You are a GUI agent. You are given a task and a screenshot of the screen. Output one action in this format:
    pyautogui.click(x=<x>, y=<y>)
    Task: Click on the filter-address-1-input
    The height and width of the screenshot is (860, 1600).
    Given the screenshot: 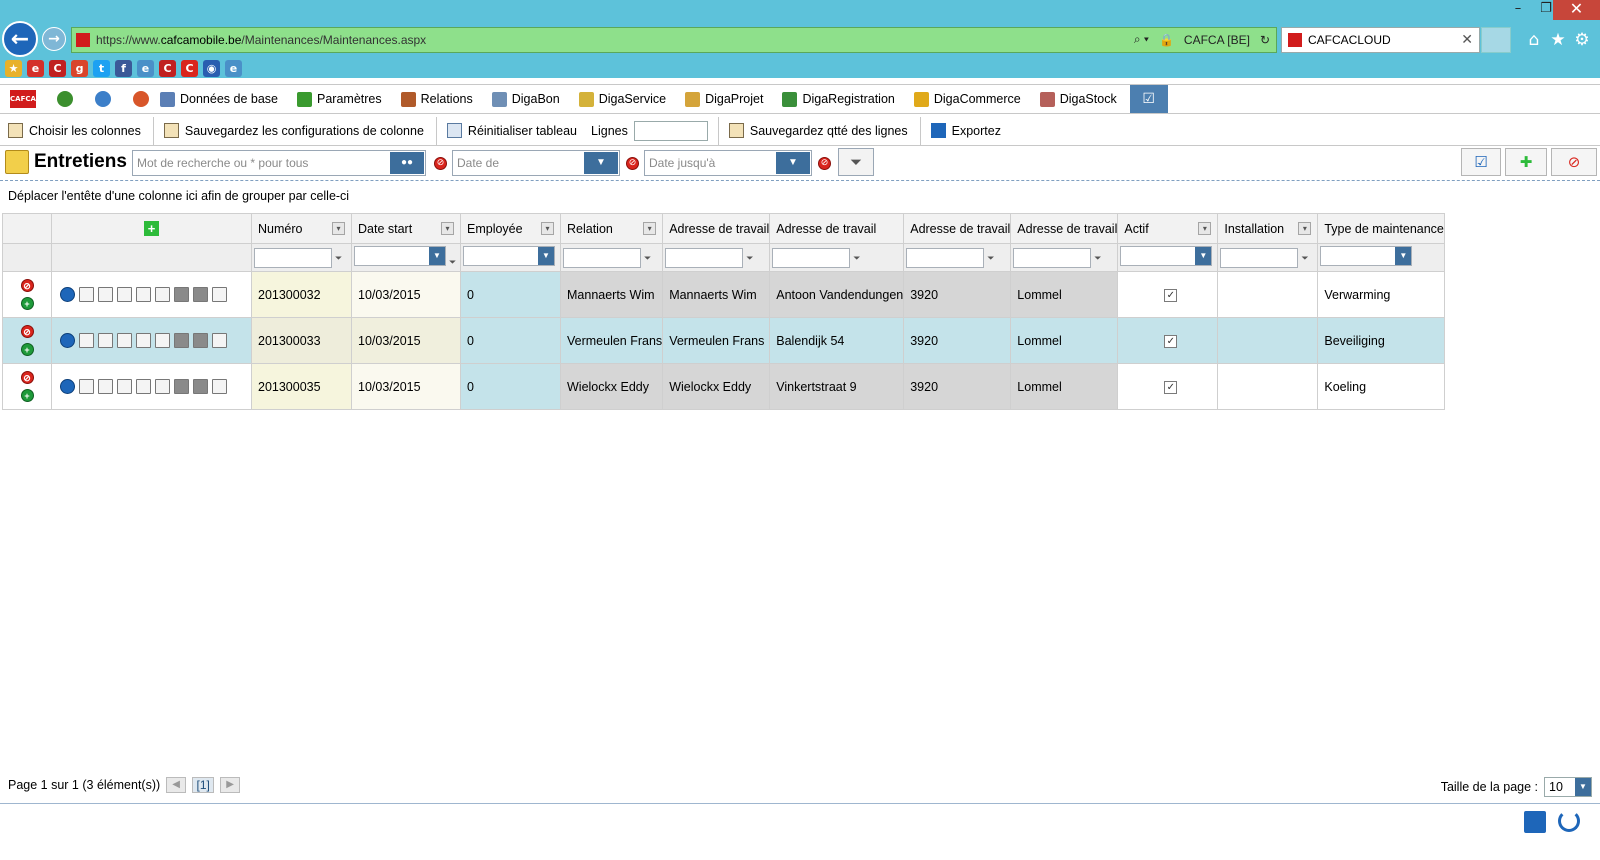 What is the action you would take?
    pyautogui.click(x=704, y=257)
    